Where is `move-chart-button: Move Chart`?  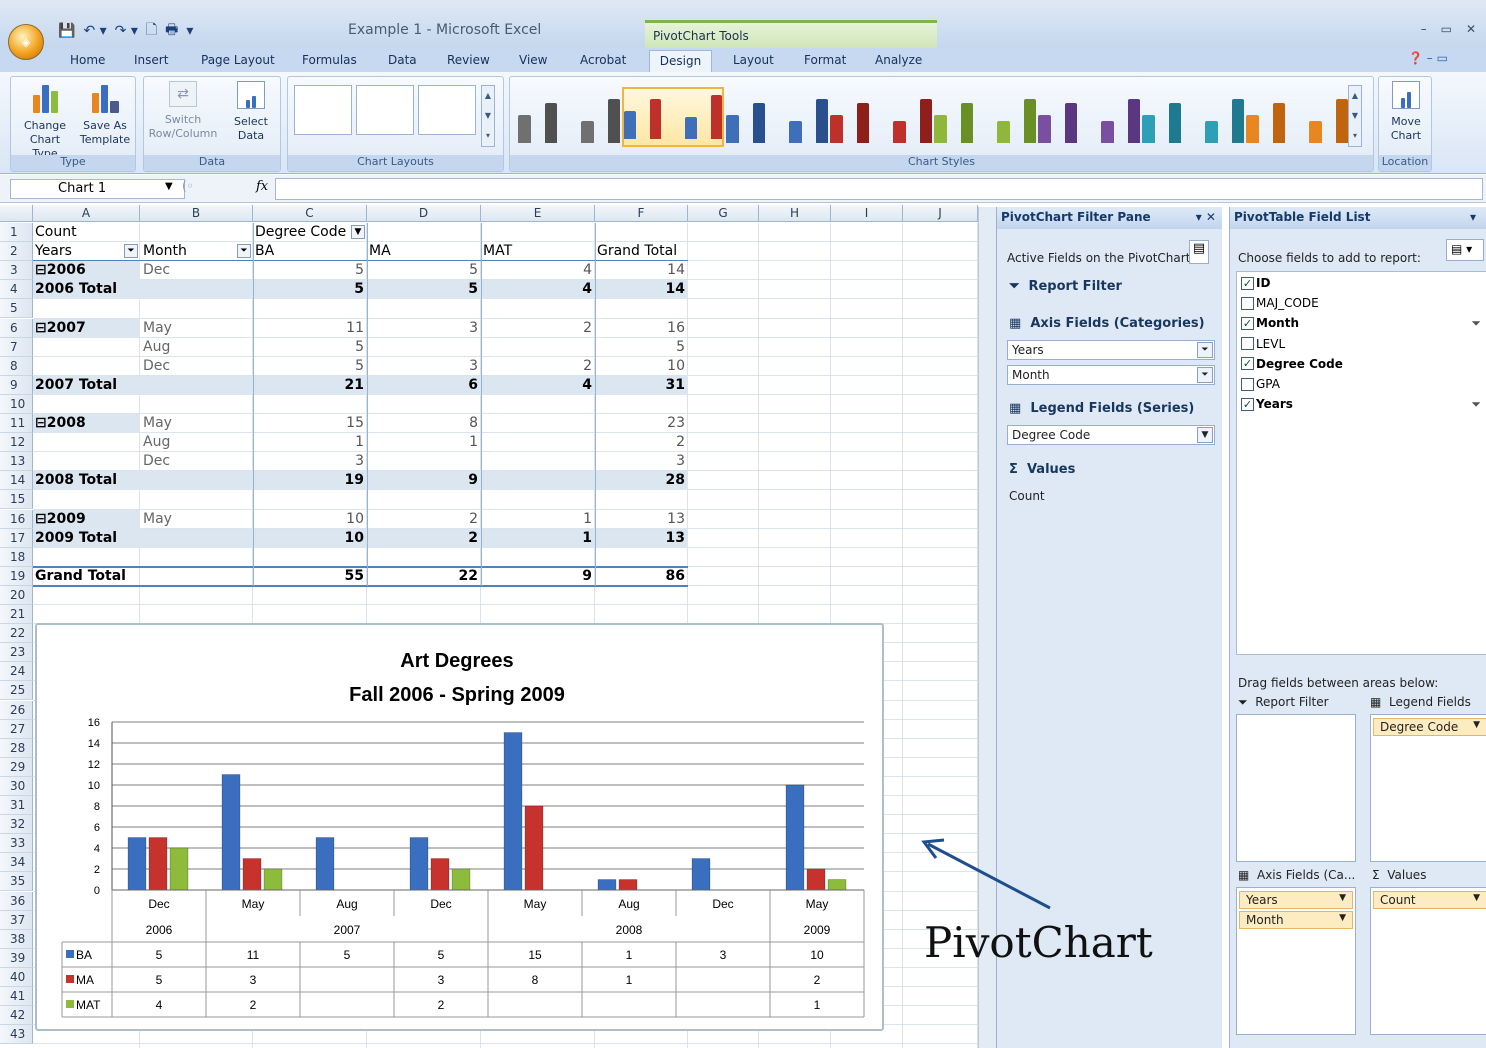
move-chart-button: Move Chart is located at coordinates (1406, 112).